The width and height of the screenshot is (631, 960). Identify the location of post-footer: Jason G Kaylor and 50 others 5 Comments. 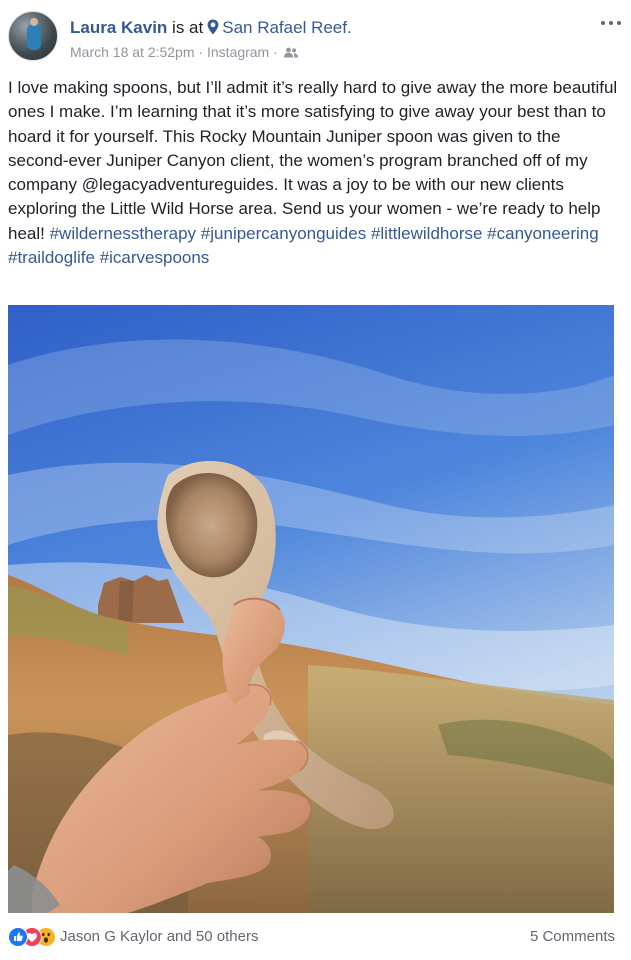
(311, 938).